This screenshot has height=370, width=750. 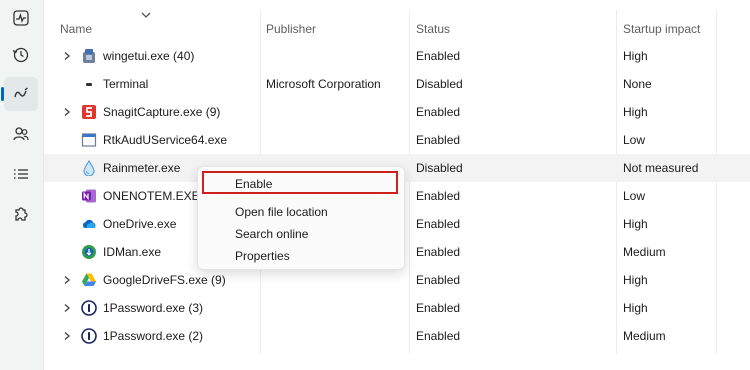 I want to click on nav-performance, so click(x=21, y=18).